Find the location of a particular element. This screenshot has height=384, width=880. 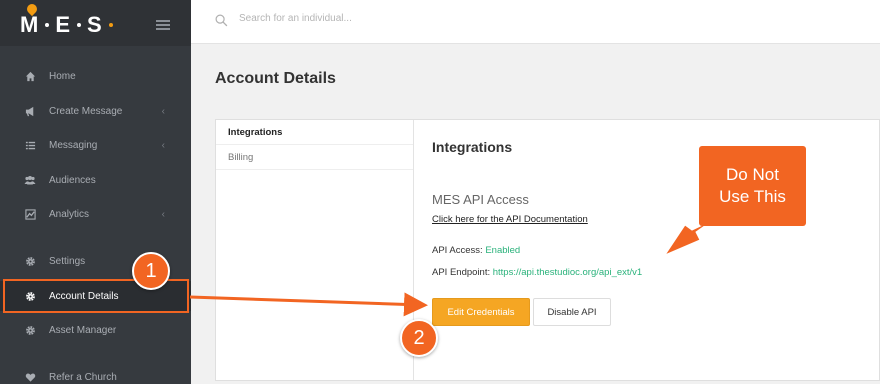

sidebar-item-messaging: Messaging ‹ is located at coordinates (95, 145).